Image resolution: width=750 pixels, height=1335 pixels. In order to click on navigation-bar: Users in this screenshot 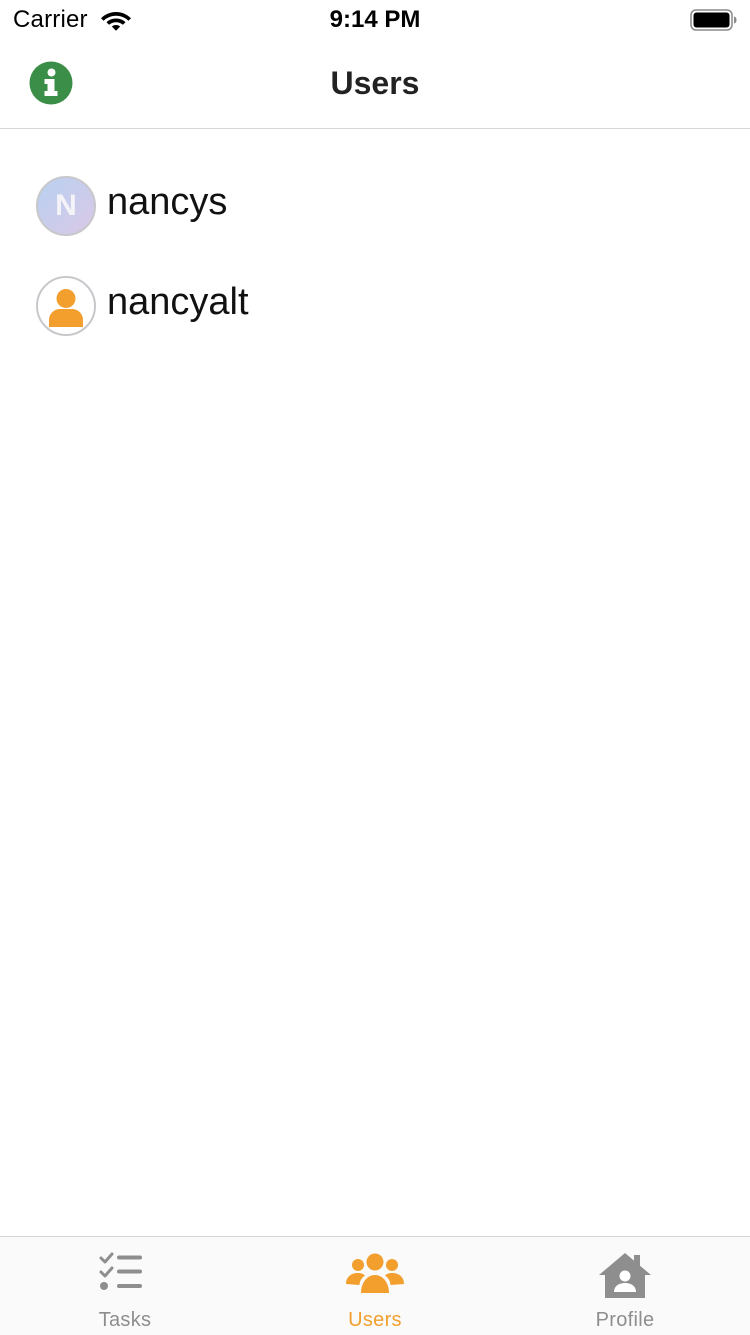, I will do `click(375, 84)`.